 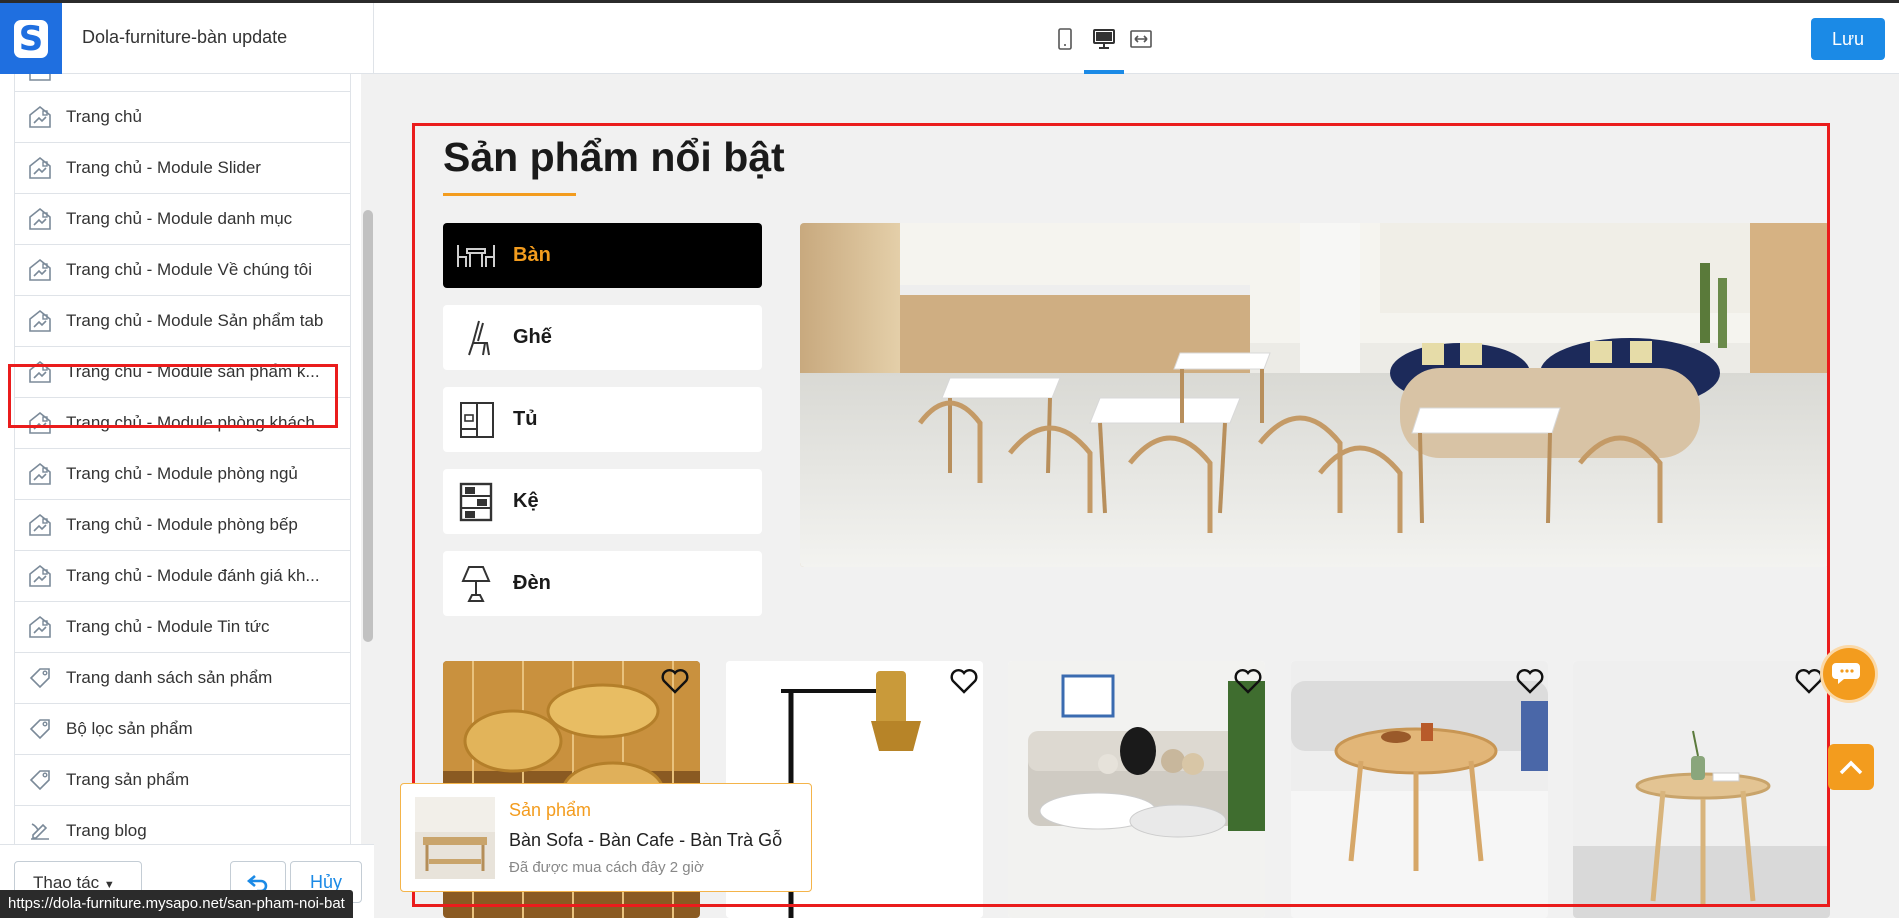 I want to click on sidebar-item: Trang chủ - Module phòng bếp, so click(x=182, y=525).